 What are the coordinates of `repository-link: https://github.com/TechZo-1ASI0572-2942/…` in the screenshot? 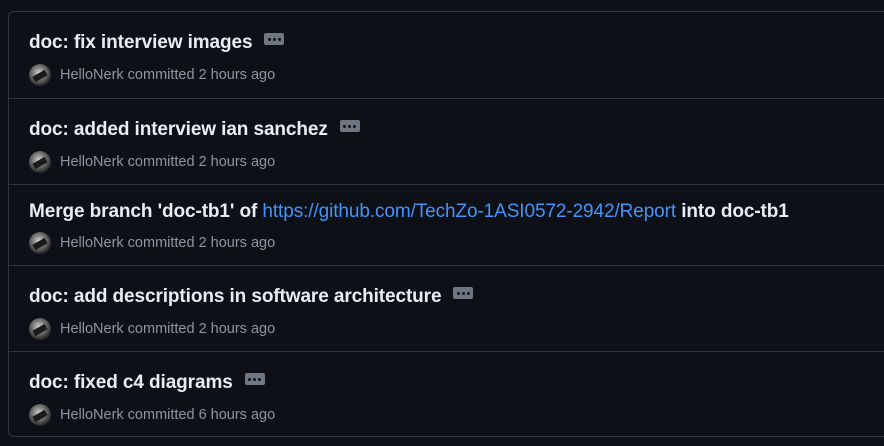 It's located at (469, 211).